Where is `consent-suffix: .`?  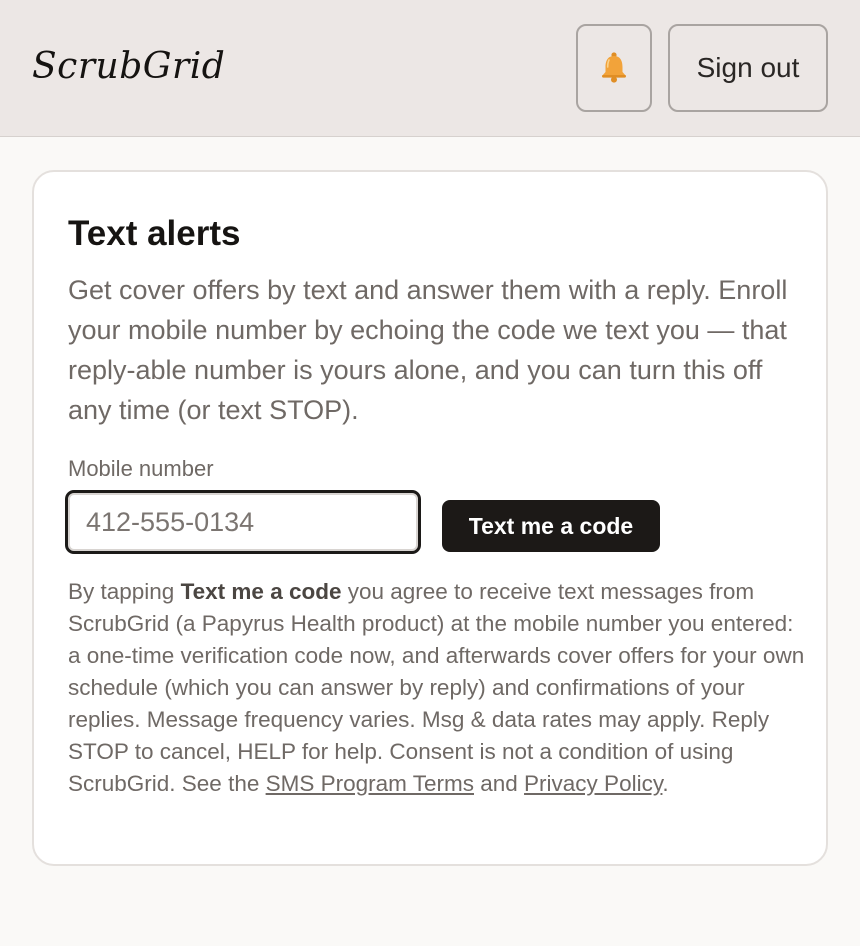 consent-suffix: . is located at coordinates (665, 783).